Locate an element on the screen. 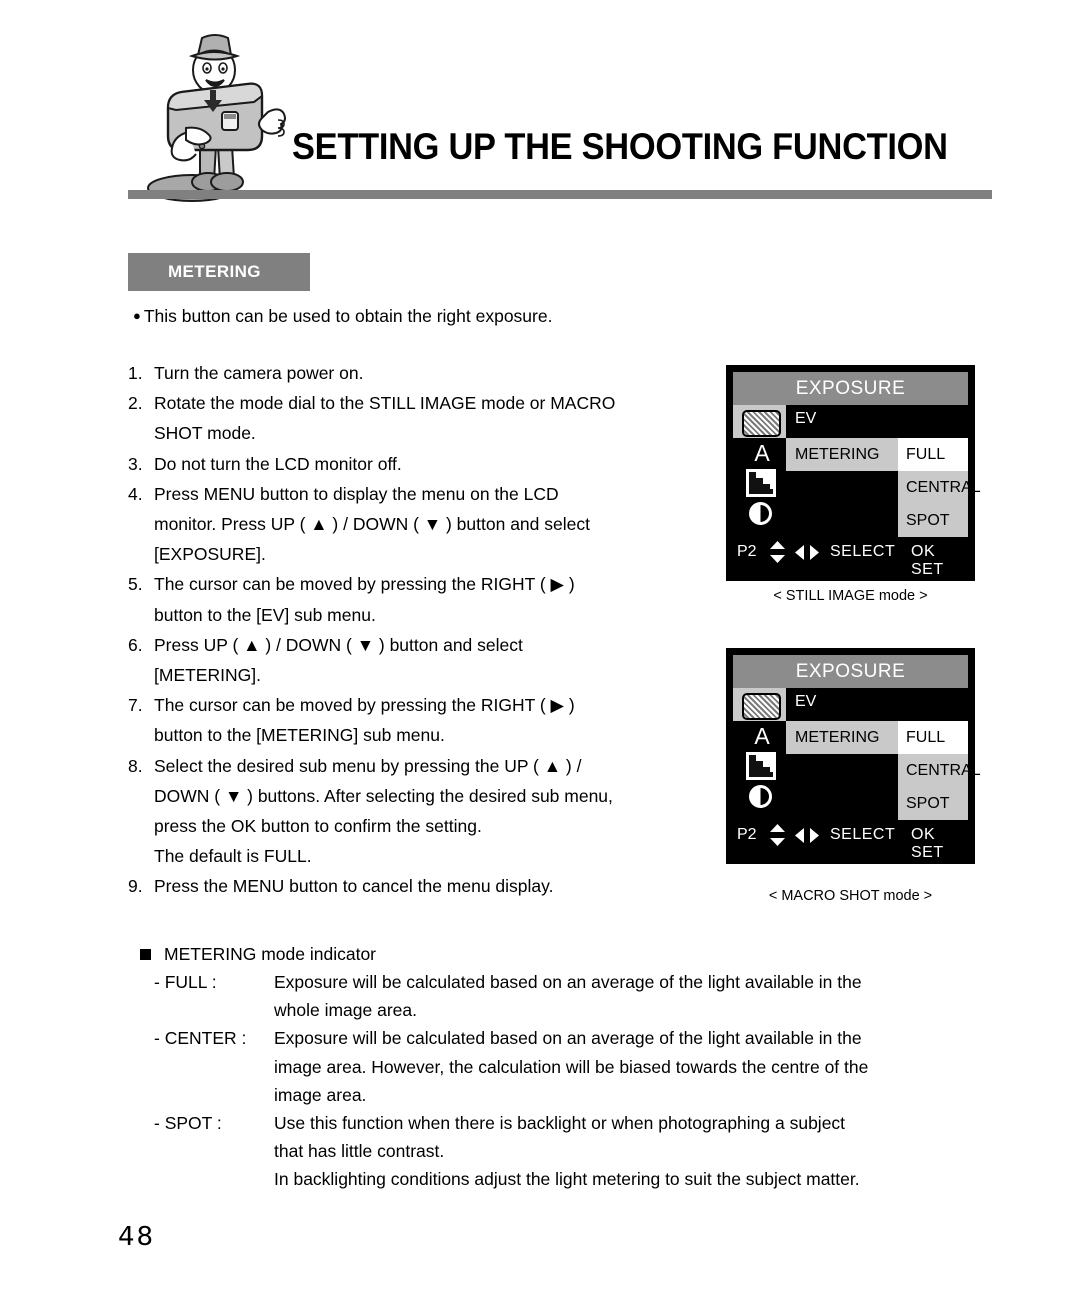 This screenshot has width=1080, height=1295. section-badge-label: METERING is located at coordinates (214, 271).